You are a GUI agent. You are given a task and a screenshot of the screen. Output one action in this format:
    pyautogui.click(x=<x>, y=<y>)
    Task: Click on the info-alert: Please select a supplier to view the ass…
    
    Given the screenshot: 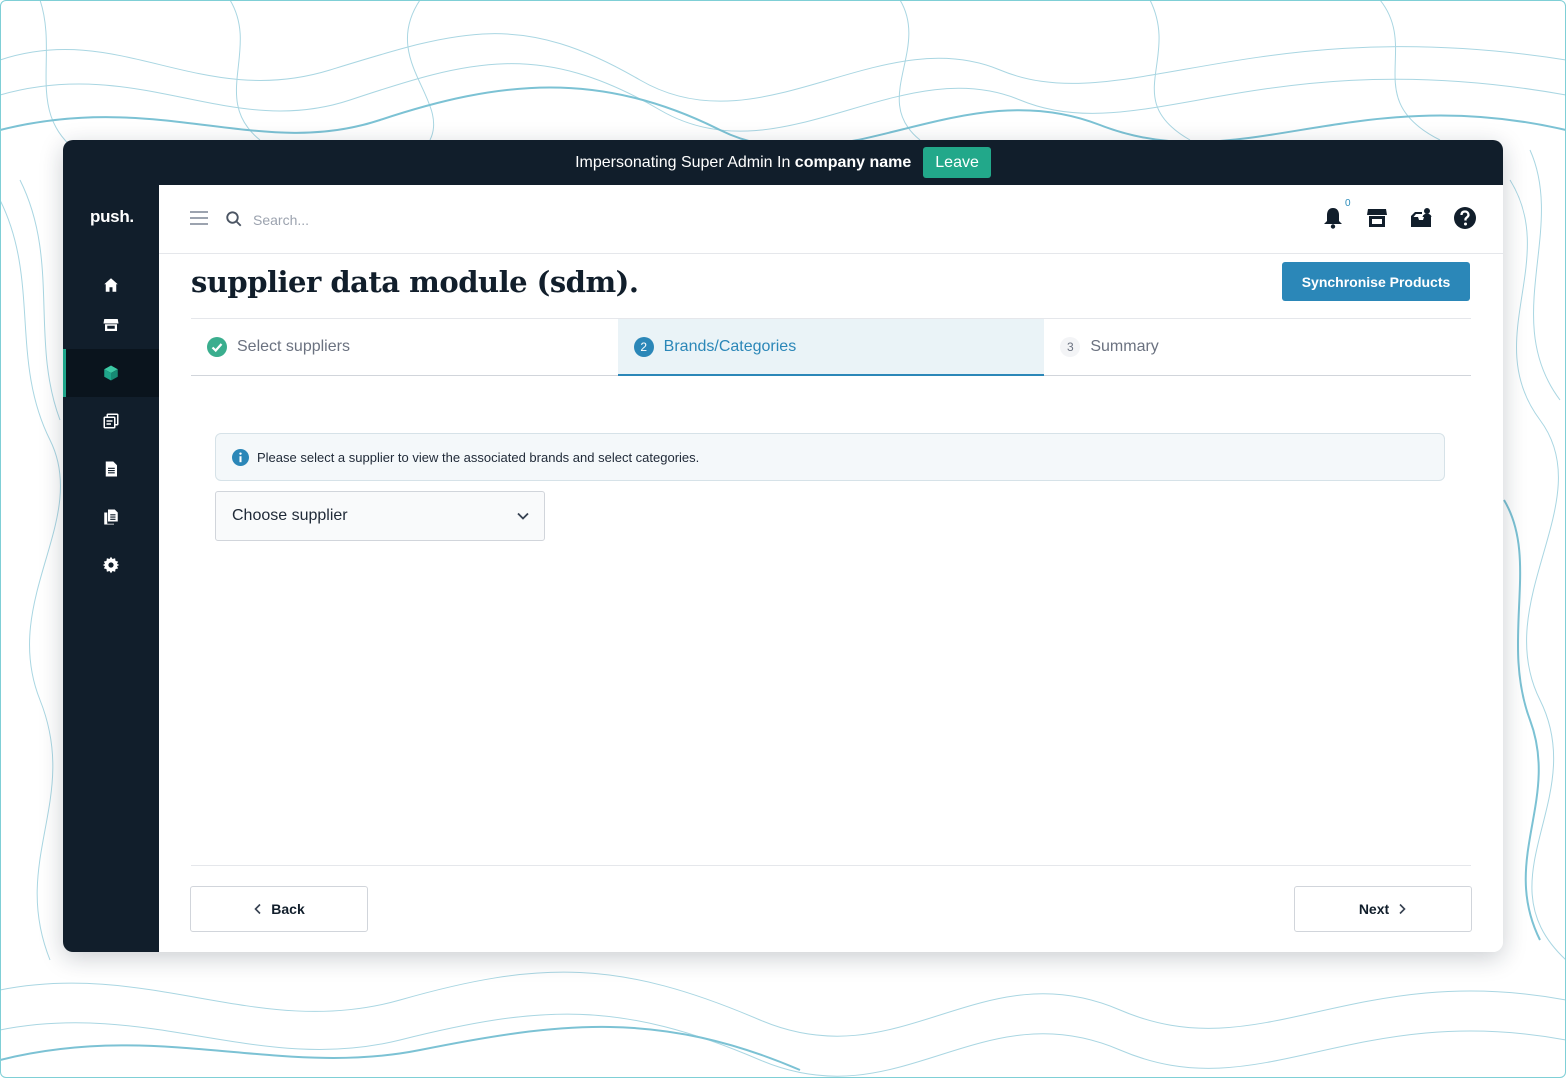 What is the action you would take?
    pyautogui.click(x=830, y=457)
    